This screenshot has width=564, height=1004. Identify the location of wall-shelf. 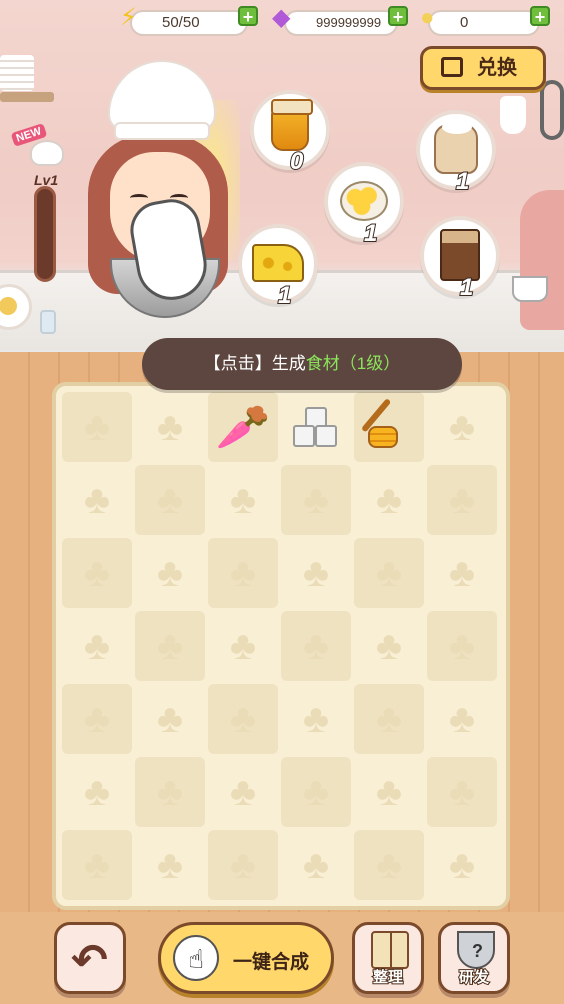
(27, 97).